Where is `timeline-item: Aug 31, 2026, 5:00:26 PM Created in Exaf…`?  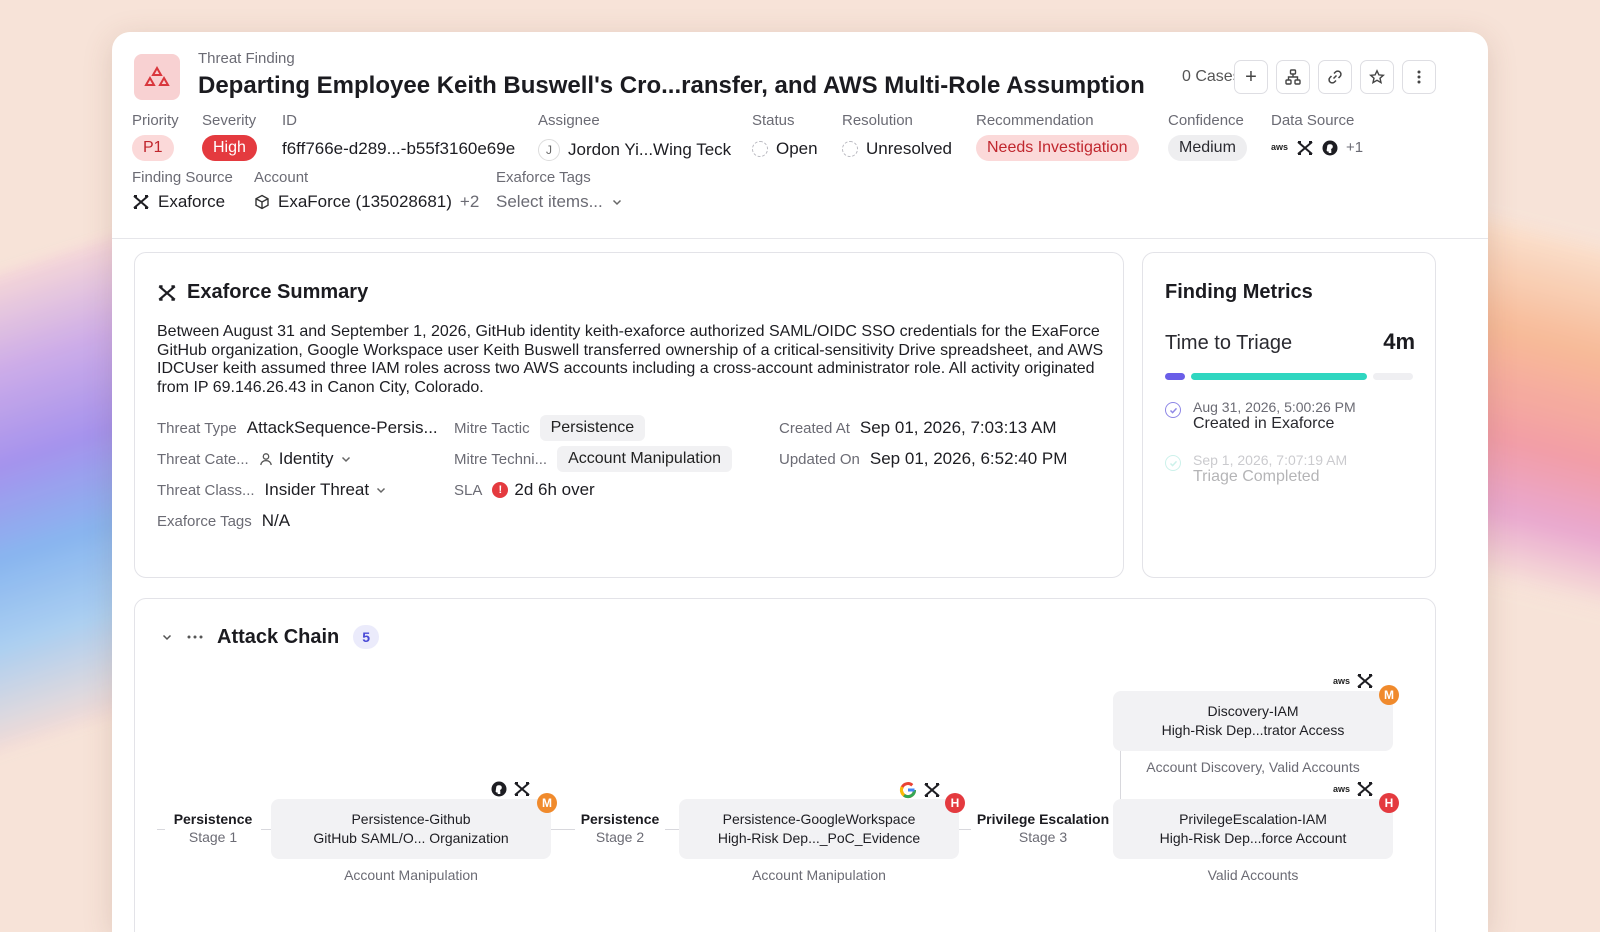
timeline-item: Aug 31, 2026, 5:00:26 PM Created in Exaf… is located at coordinates (1260, 416).